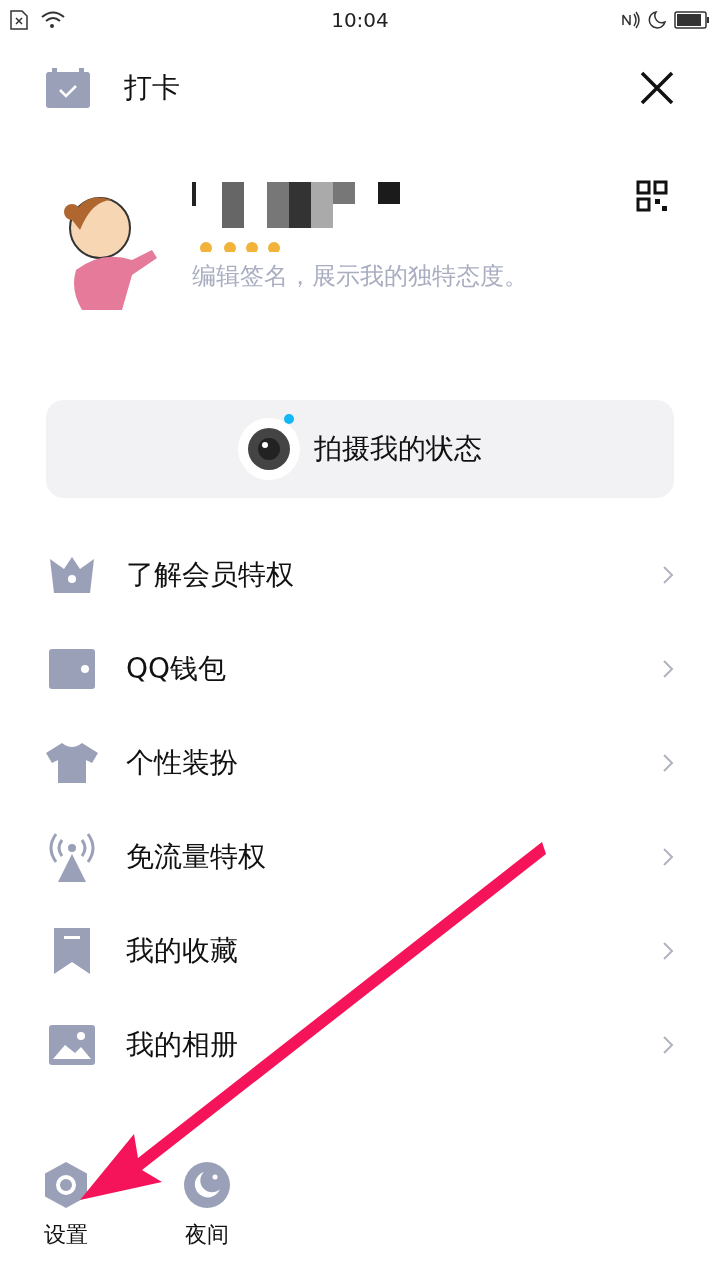  Describe the element at coordinates (394, 857) in the screenshot. I see `menu-item: 免流量特权` at that location.